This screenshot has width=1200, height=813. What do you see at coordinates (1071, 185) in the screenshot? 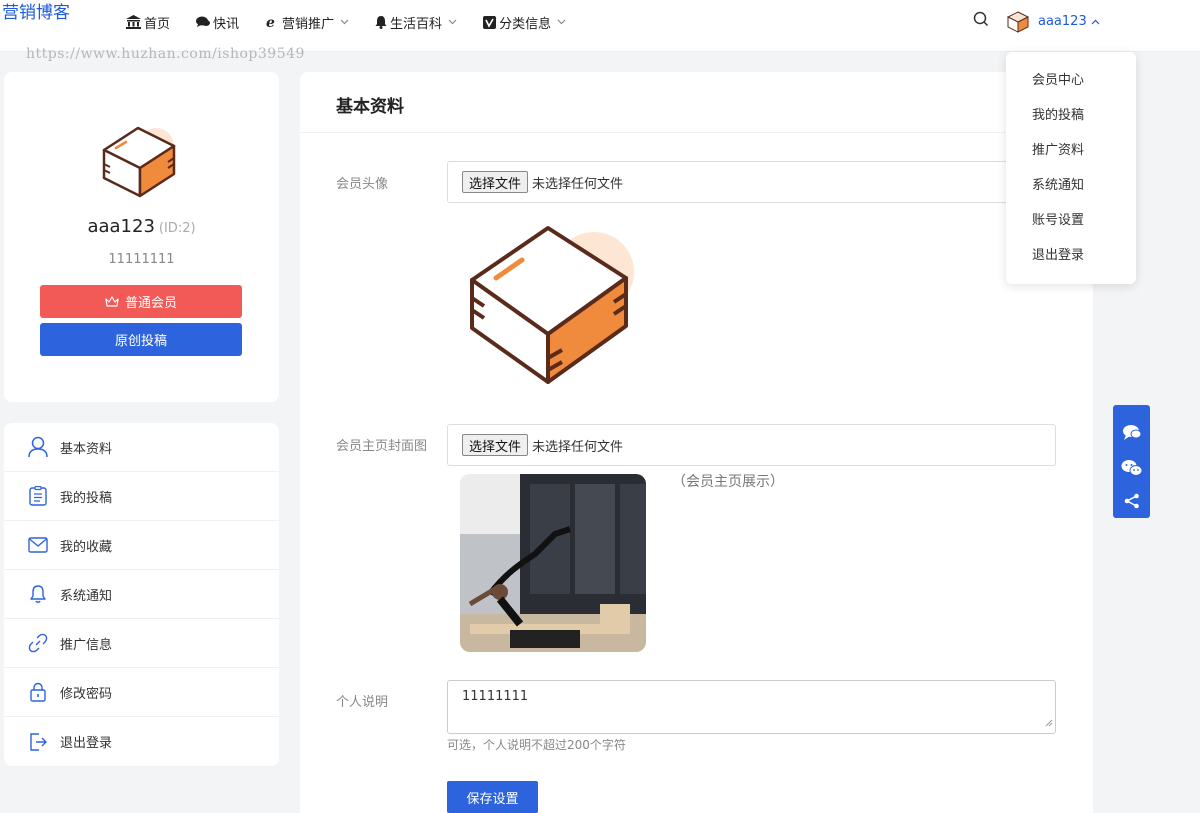
I see `dropdown-item-notifications: 系统通知` at bounding box center [1071, 185].